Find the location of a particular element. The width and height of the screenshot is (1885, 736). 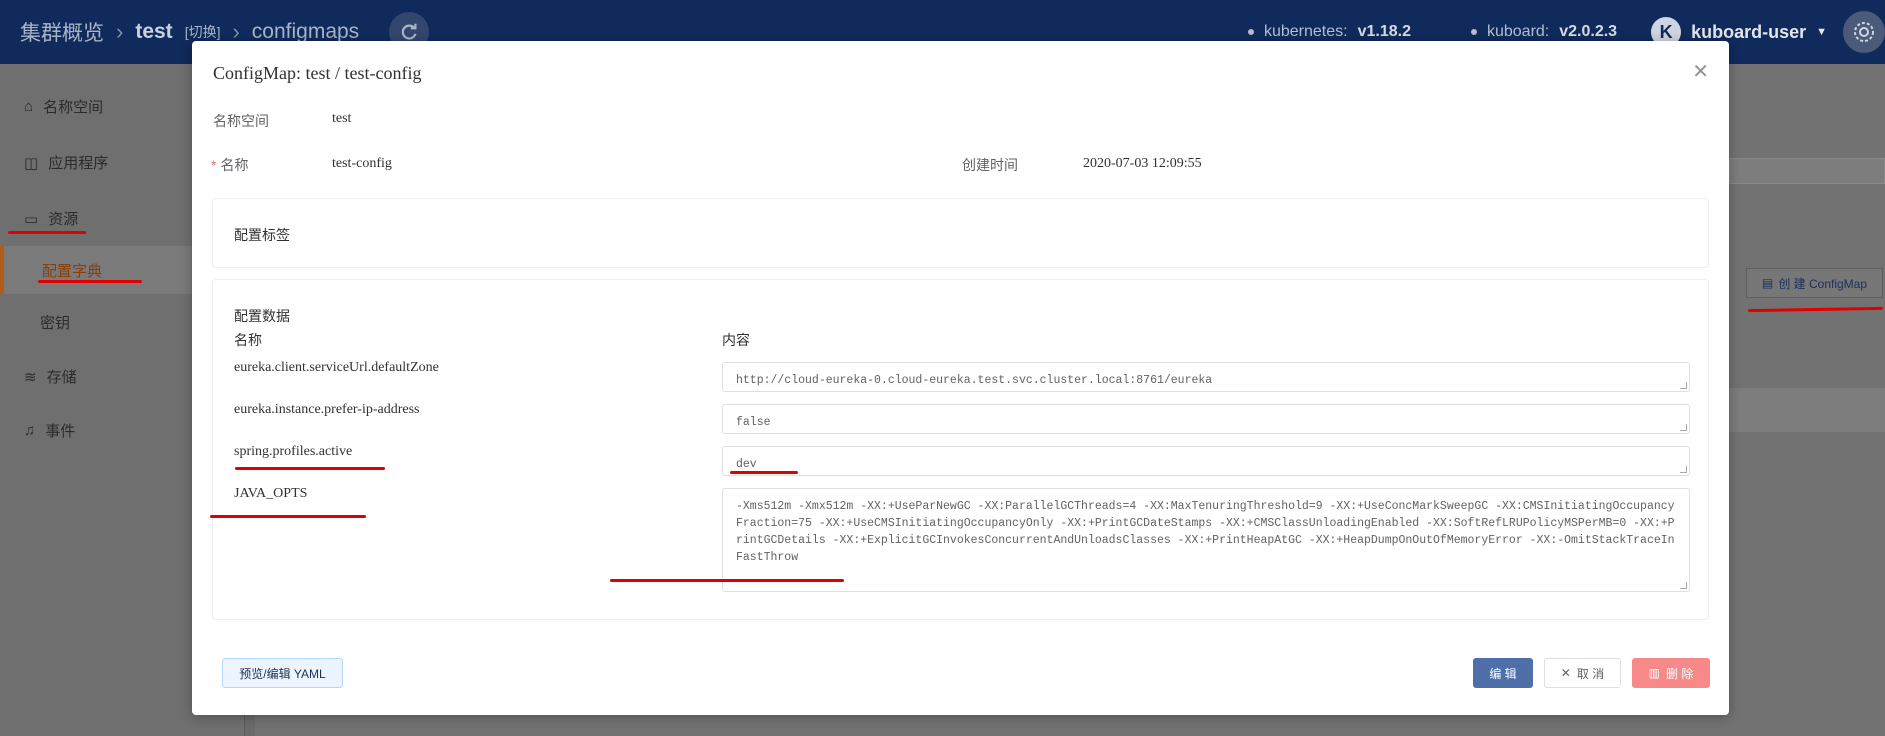

name-label-text: 名称 is located at coordinates (234, 165).